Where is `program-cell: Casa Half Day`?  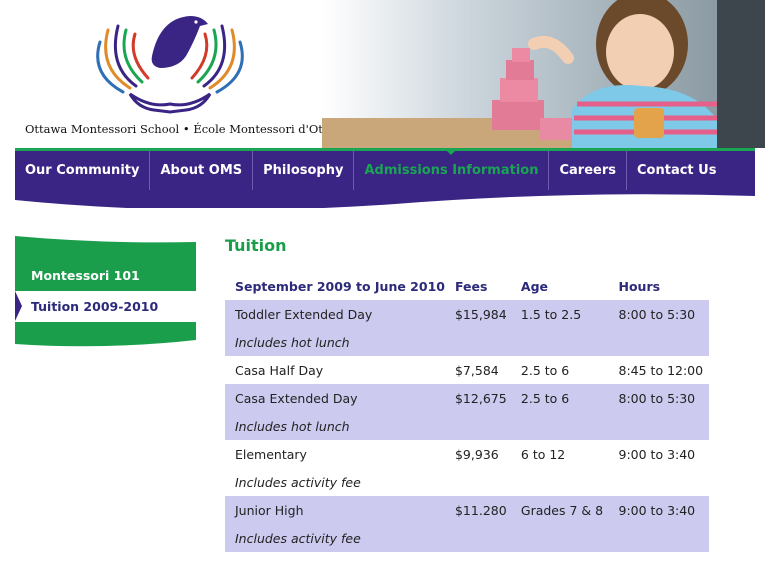 program-cell: Casa Half Day is located at coordinates (279, 370).